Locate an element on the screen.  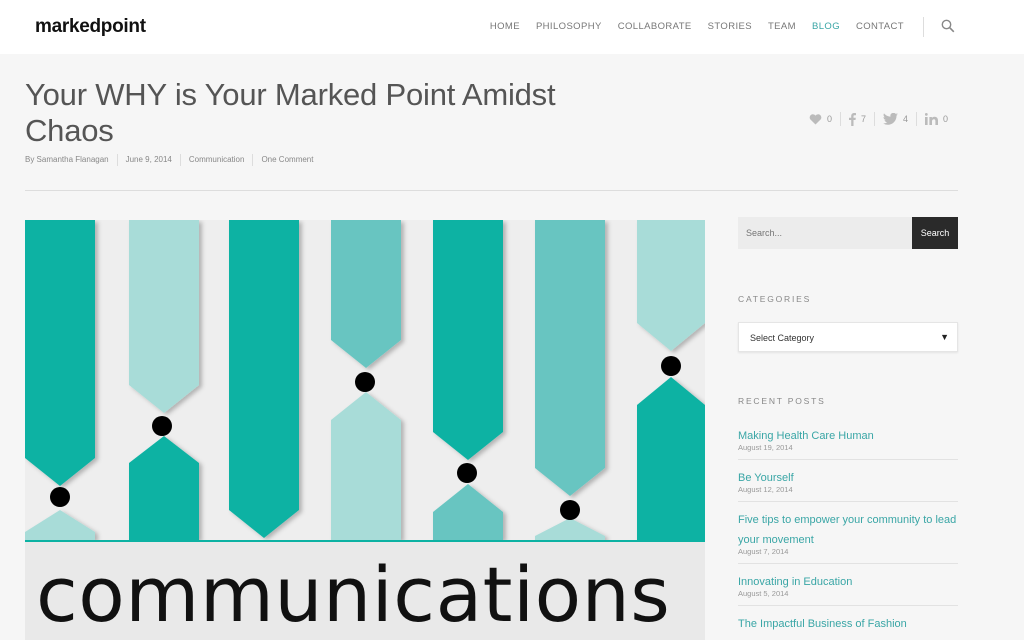
post-category: Communication is located at coordinates (216, 160).